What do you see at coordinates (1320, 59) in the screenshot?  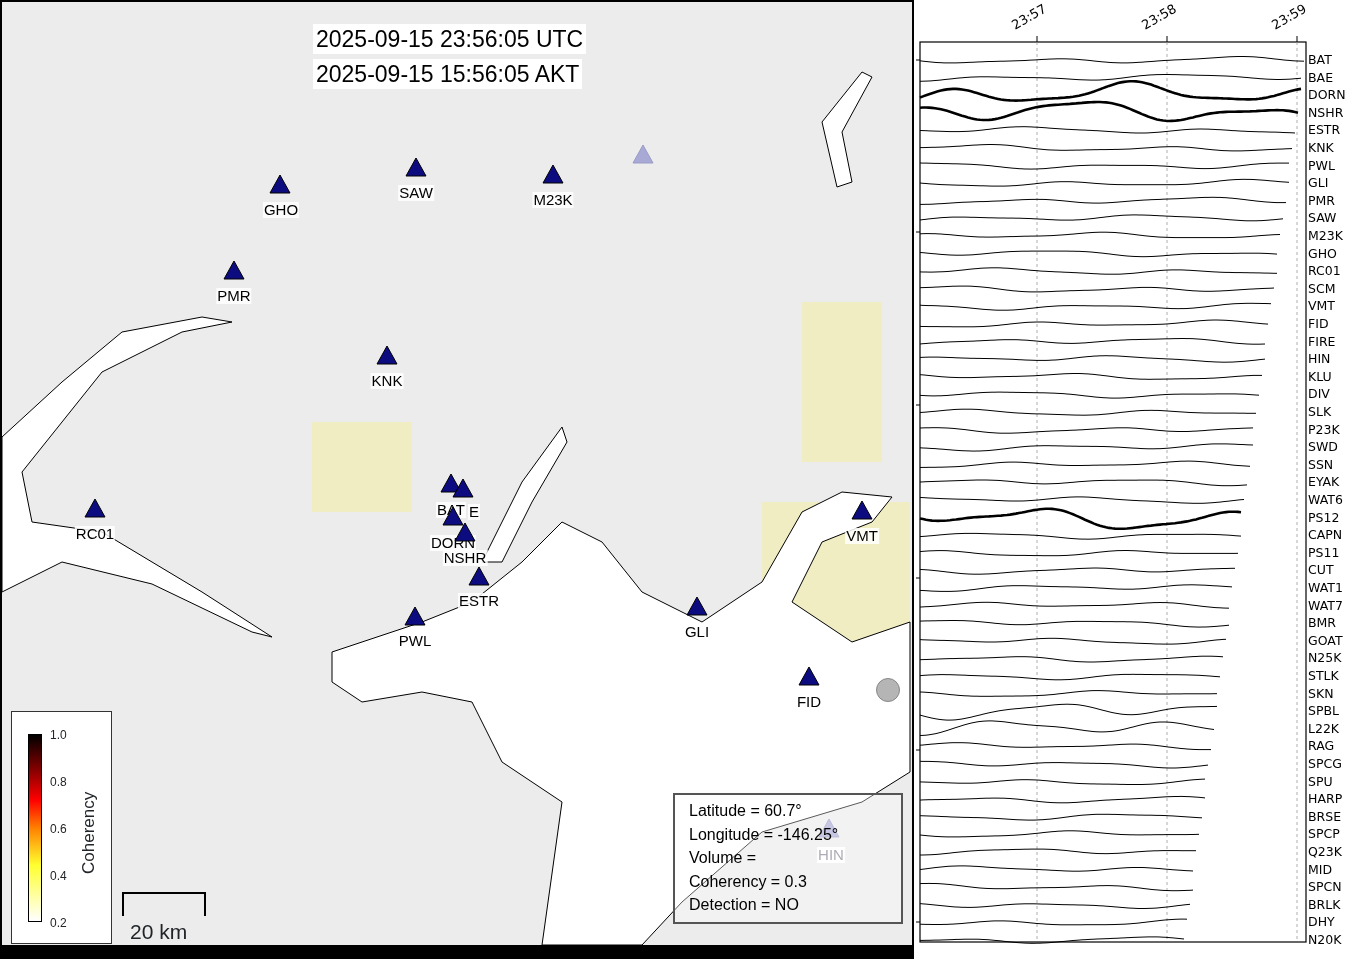 I see `station-code-label: BAT` at bounding box center [1320, 59].